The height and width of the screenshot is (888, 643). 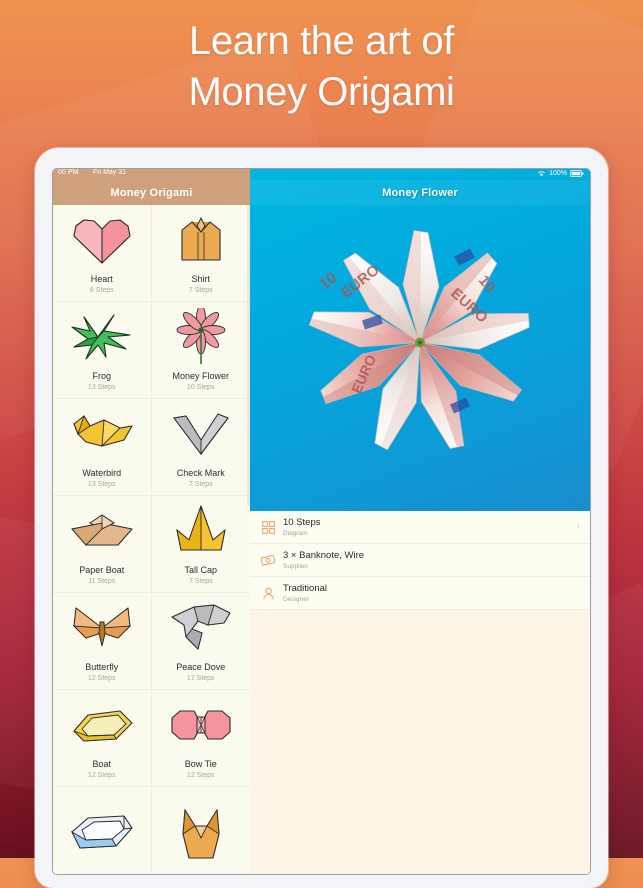 I want to click on box-origami-icon, so click(x=102, y=830).